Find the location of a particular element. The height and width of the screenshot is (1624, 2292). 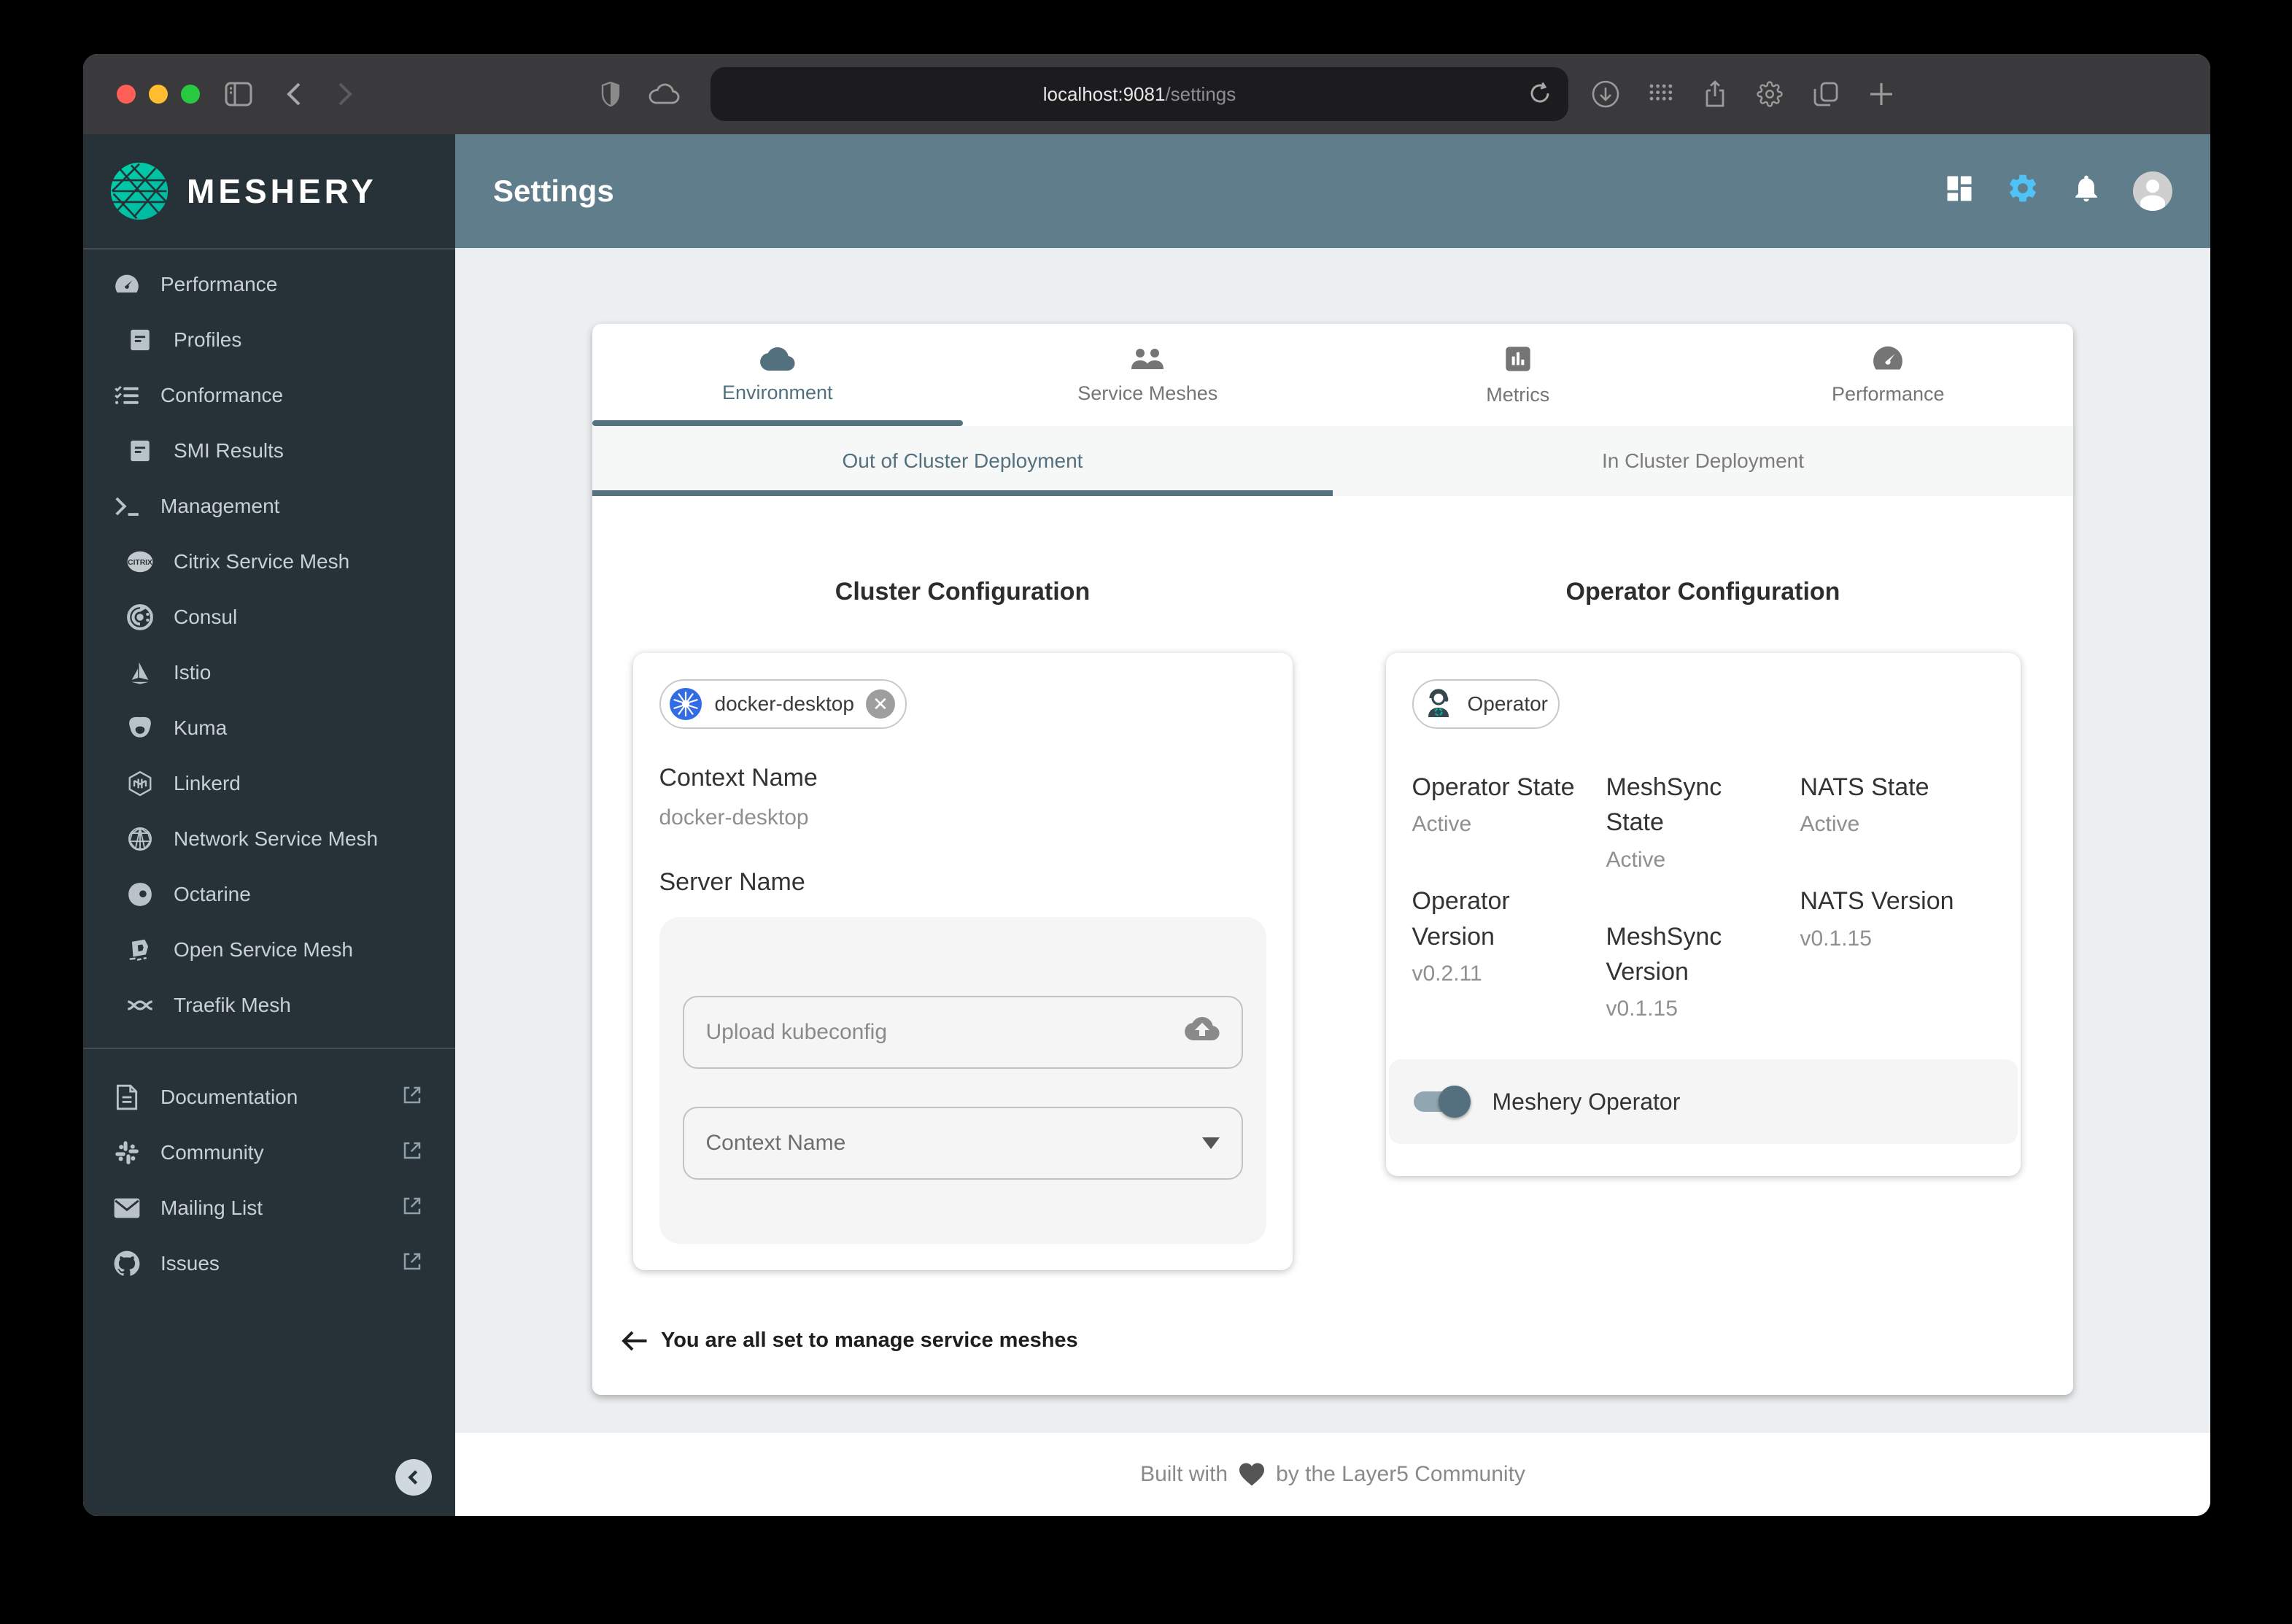

browser-settings-gear-icon is located at coordinates (1770, 94).